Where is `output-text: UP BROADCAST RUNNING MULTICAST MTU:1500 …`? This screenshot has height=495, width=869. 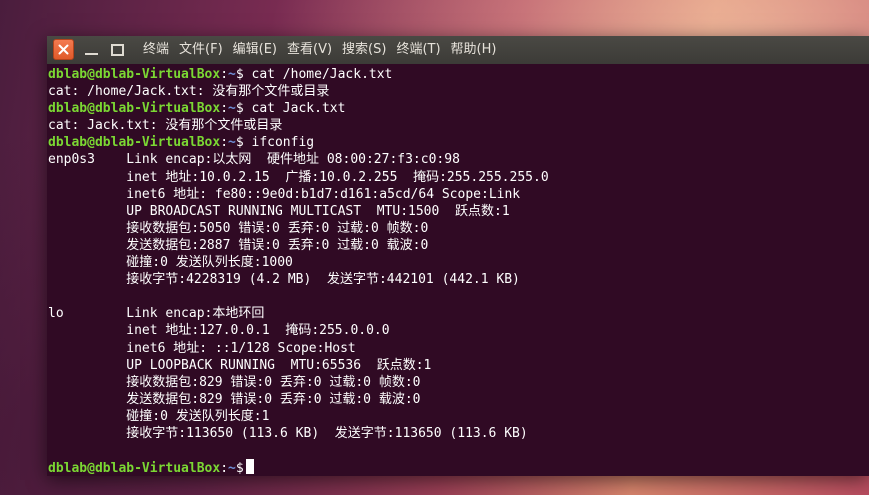
output-text: UP BROADCAST RUNNING MULTICAST MTU:1500 … is located at coordinates (279, 211).